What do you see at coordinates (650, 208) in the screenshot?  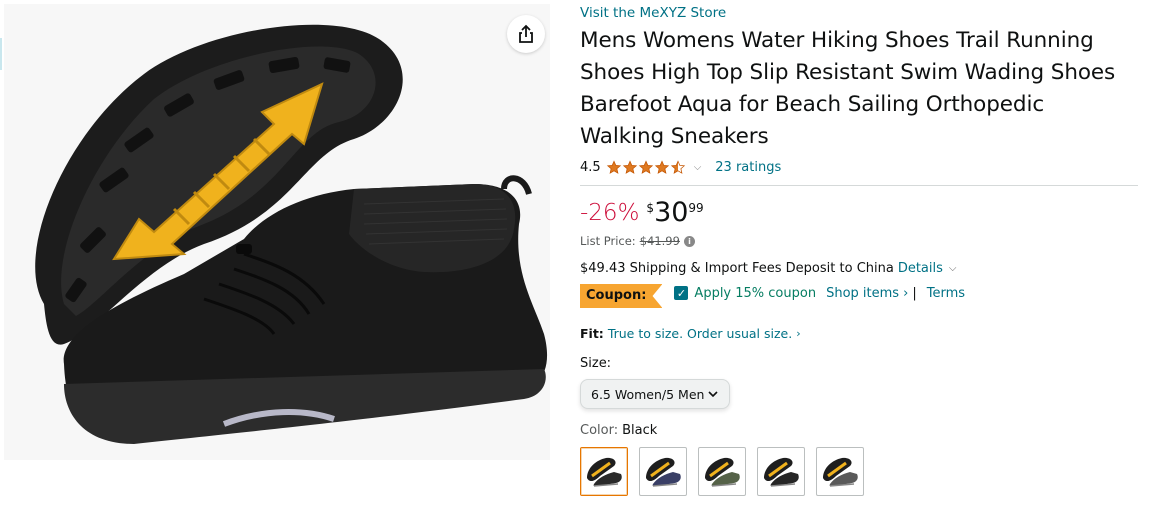 I see `currency-symbol: $` at bounding box center [650, 208].